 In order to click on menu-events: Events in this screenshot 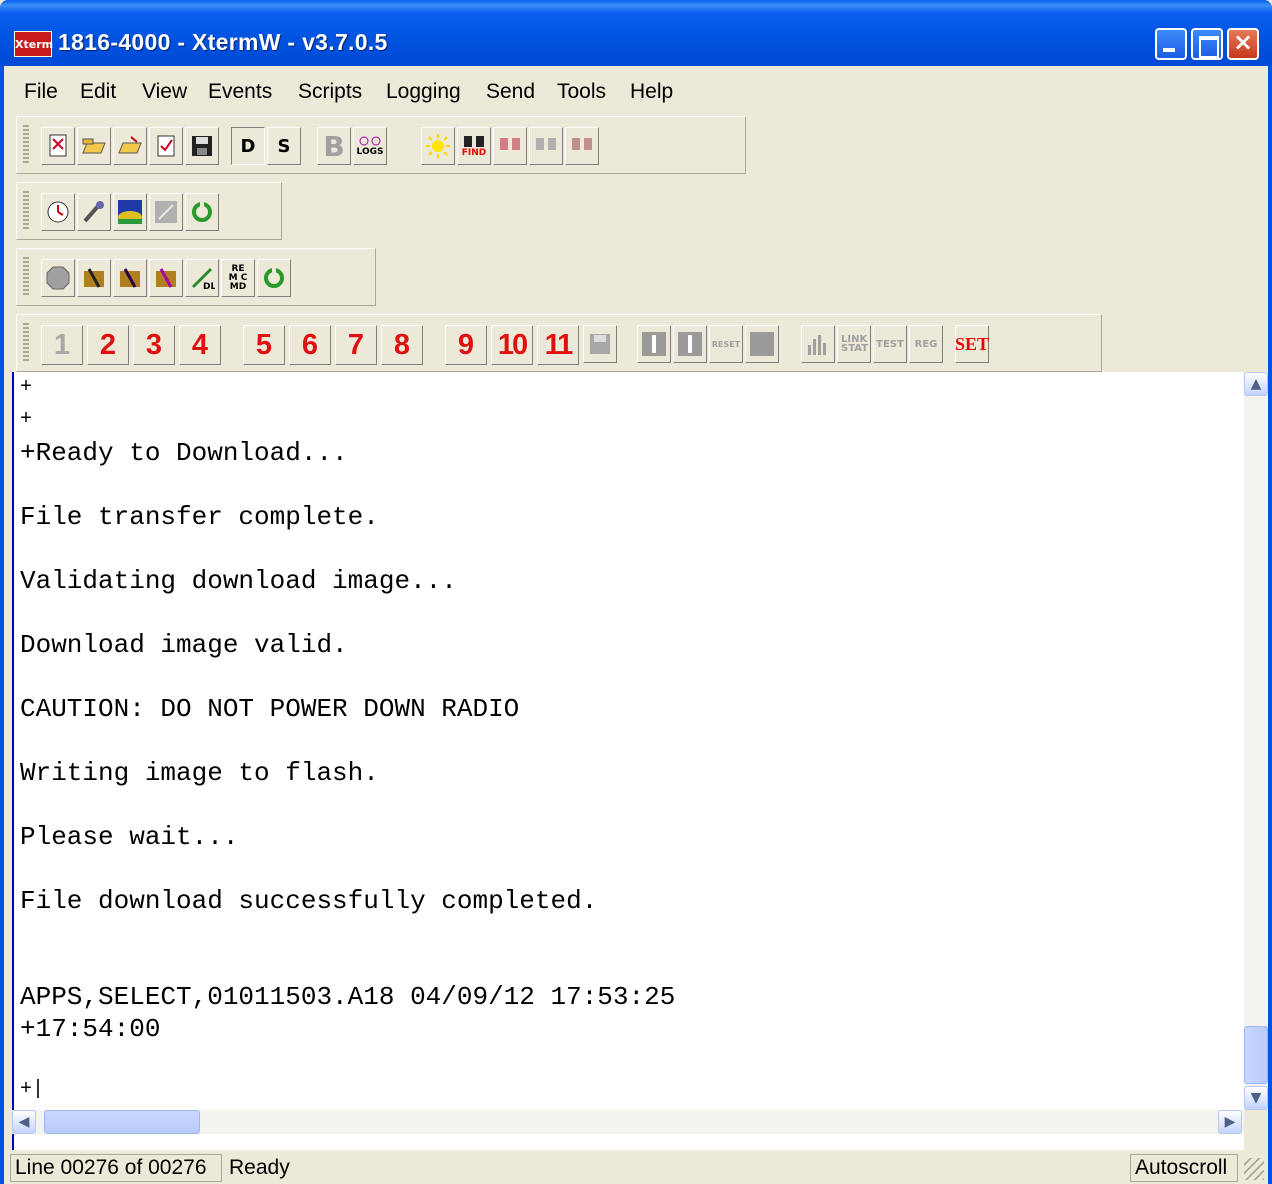, I will do `click(240, 92)`.